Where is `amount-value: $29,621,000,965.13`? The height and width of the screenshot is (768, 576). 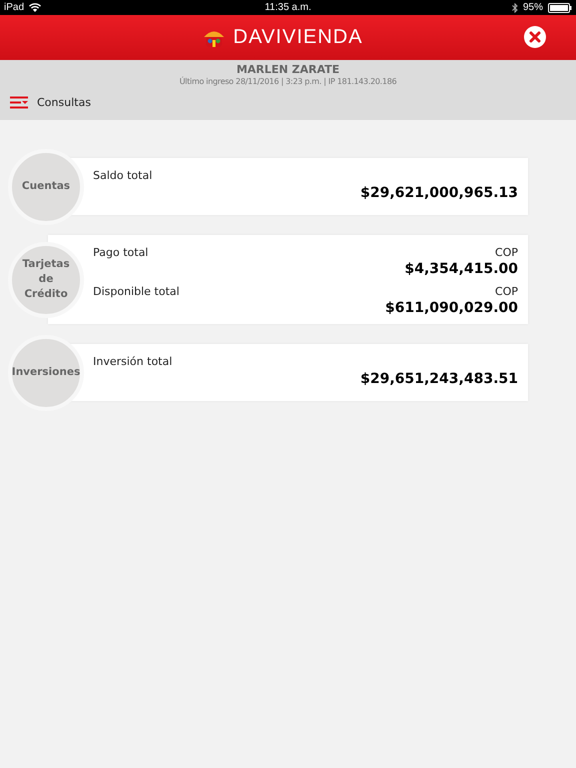 amount-value: $29,621,000,965.13 is located at coordinates (439, 193).